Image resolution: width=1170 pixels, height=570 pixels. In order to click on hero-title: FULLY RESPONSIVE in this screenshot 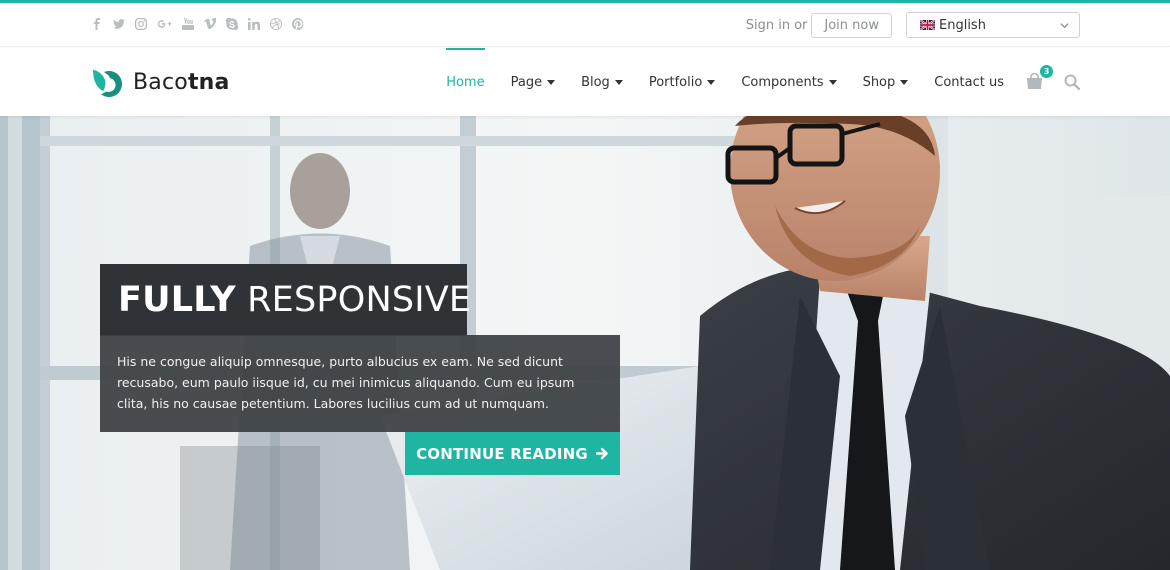, I will do `click(295, 300)`.